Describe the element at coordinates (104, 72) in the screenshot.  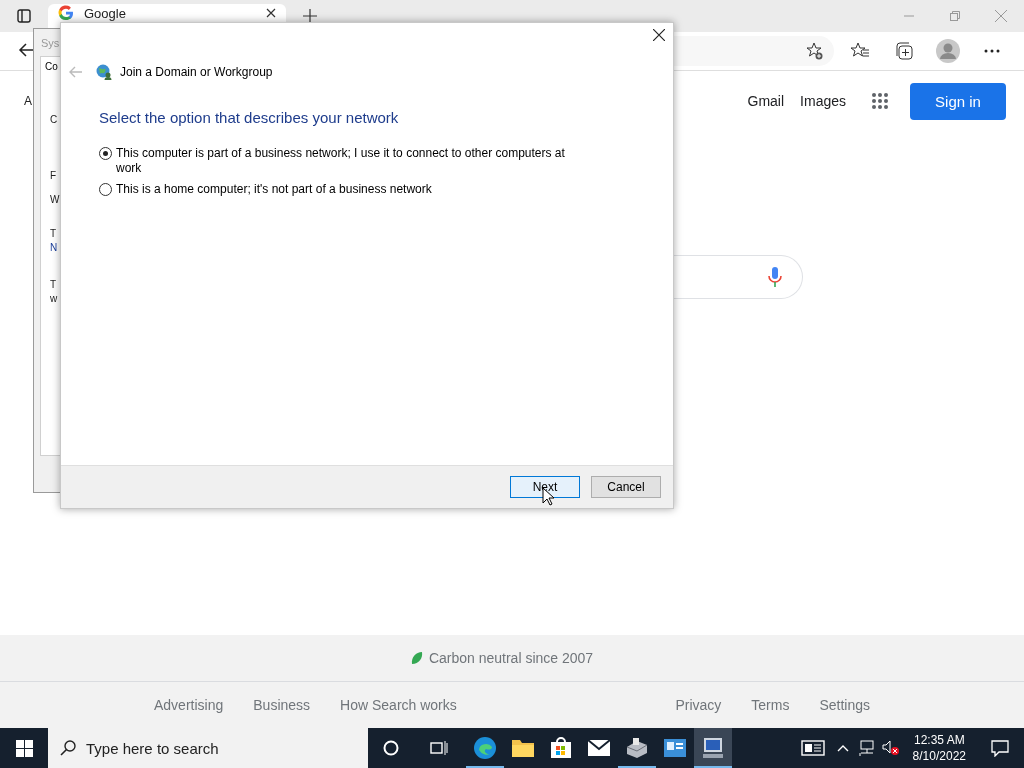
I see `globe-user-icon` at that location.